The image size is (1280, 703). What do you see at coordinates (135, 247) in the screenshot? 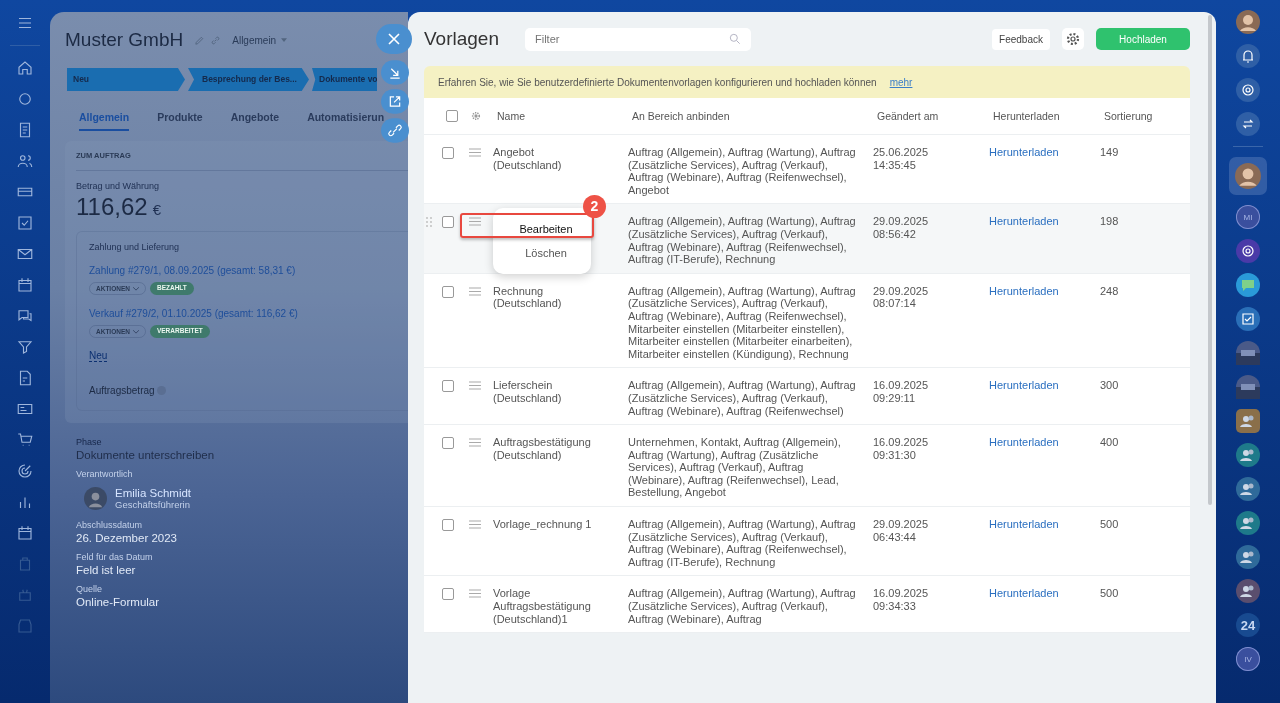
I see `panel-title: Zahlung und Lieferung` at bounding box center [135, 247].